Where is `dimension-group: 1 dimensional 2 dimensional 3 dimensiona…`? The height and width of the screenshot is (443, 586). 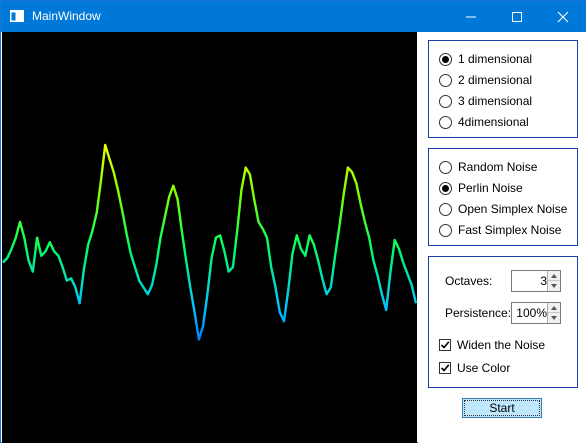 dimension-group: 1 dimensional 2 dimensional 3 dimensiona… is located at coordinates (503, 89).